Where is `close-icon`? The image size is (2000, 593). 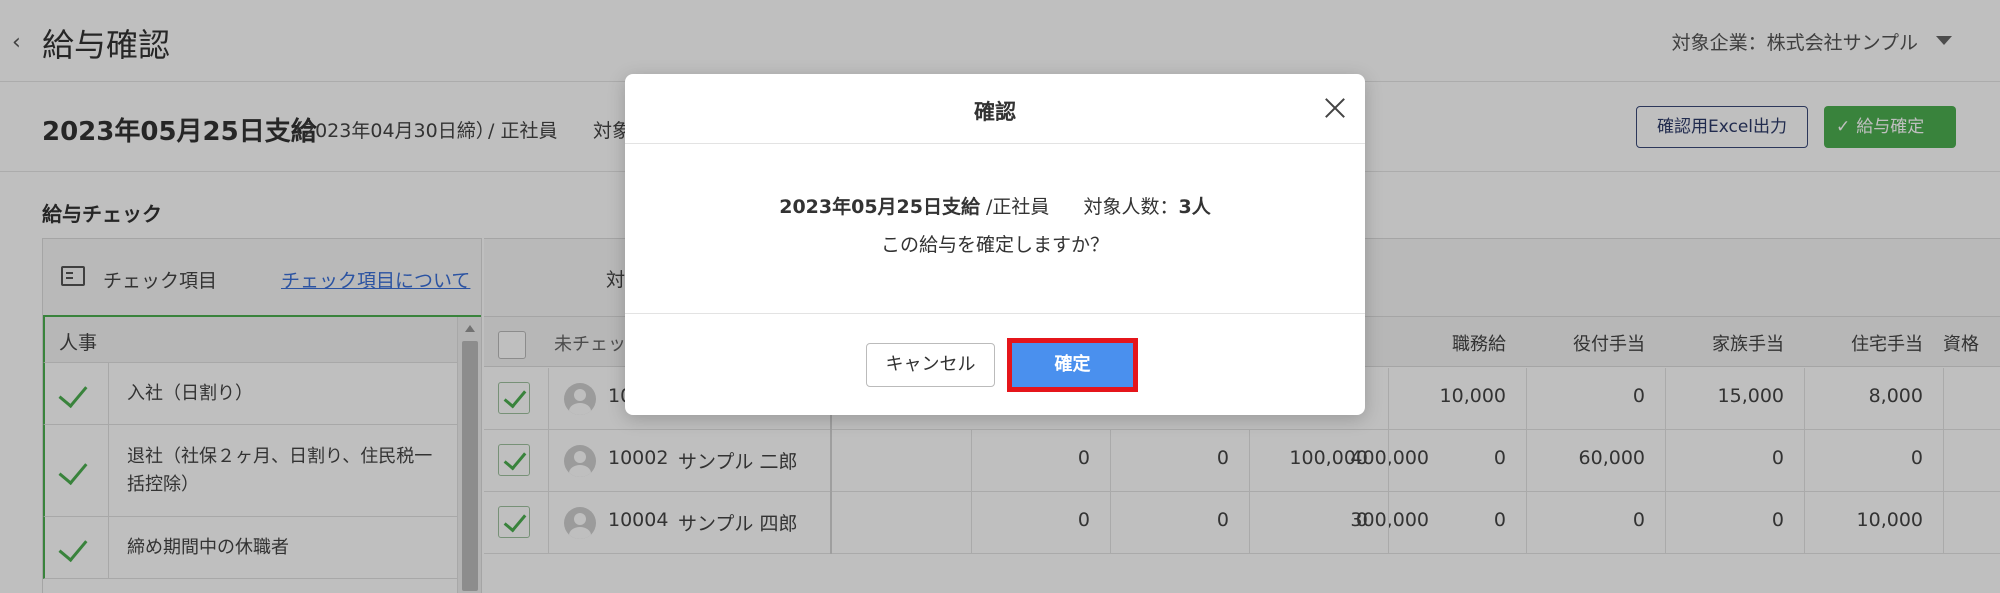 close-icon is located at coordinates (1335, 108).